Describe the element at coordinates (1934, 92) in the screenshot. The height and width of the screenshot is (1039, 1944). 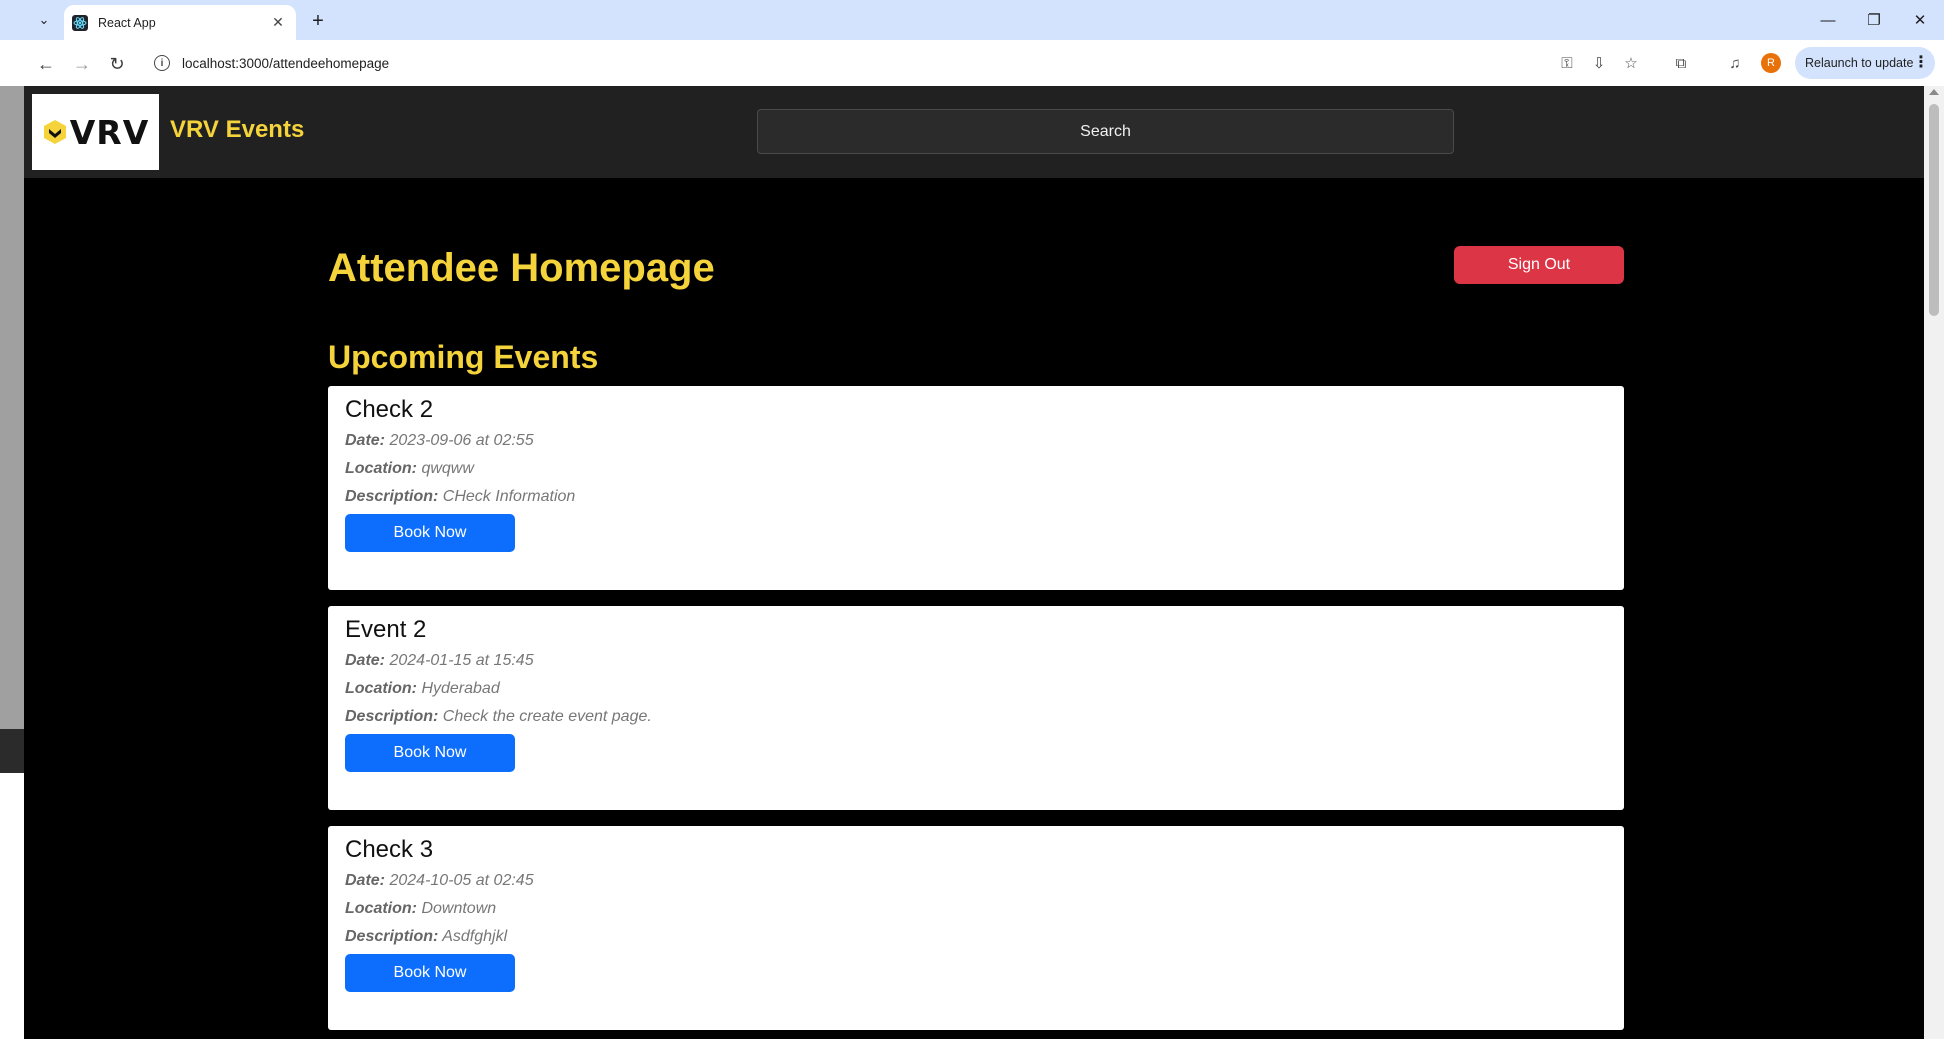
I see `scroll-up-arrow-icon` at that location.